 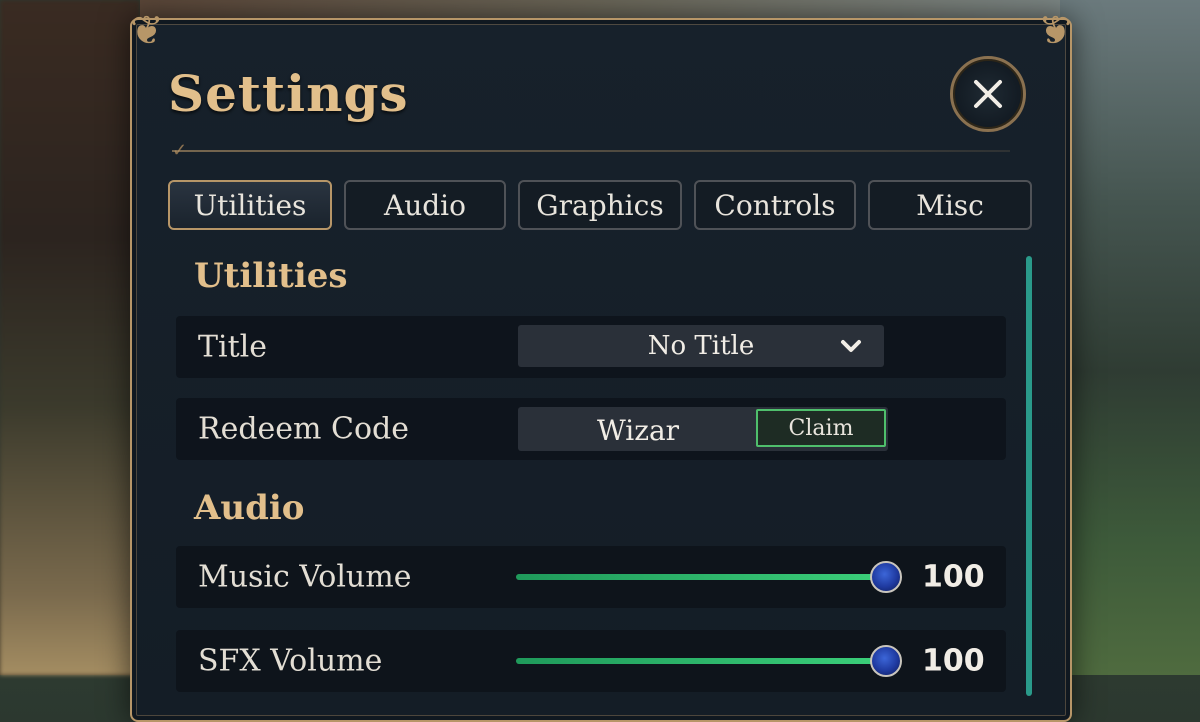 What do you see at coordinates (249, 508) in the screenshot?
I see `section-heading-audio: Audio` at bounding box center [249, 508].